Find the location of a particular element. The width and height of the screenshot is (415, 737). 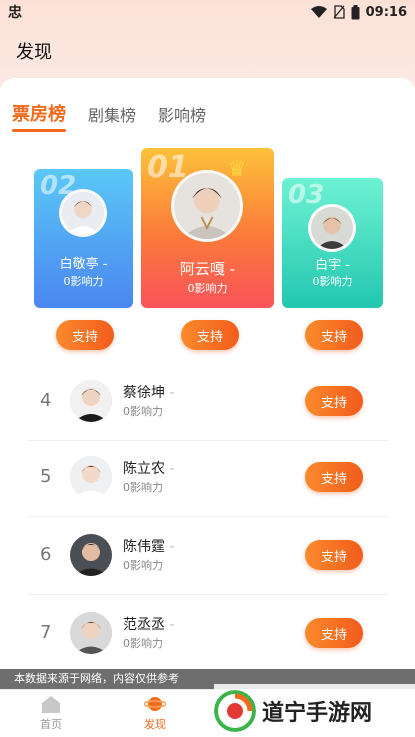

podium-name: 白敬亭 - is located at coordinates (83, 264).